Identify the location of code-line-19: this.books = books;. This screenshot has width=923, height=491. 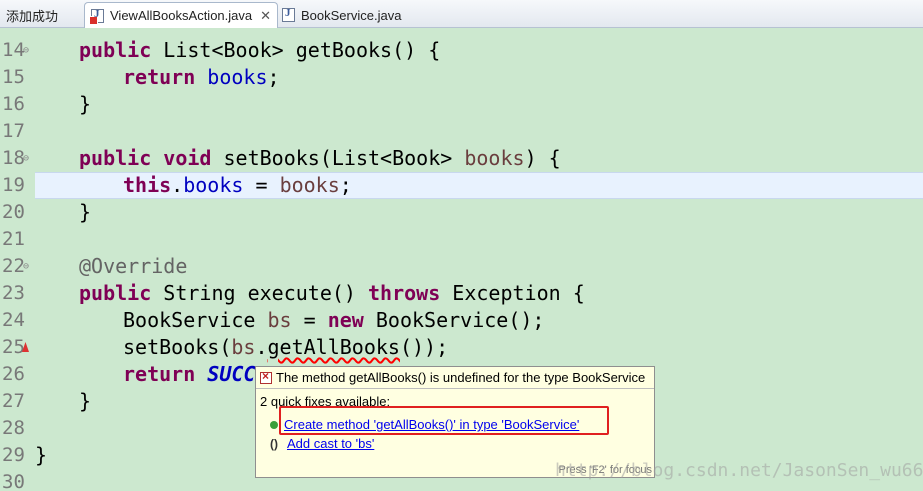
(237, 185).